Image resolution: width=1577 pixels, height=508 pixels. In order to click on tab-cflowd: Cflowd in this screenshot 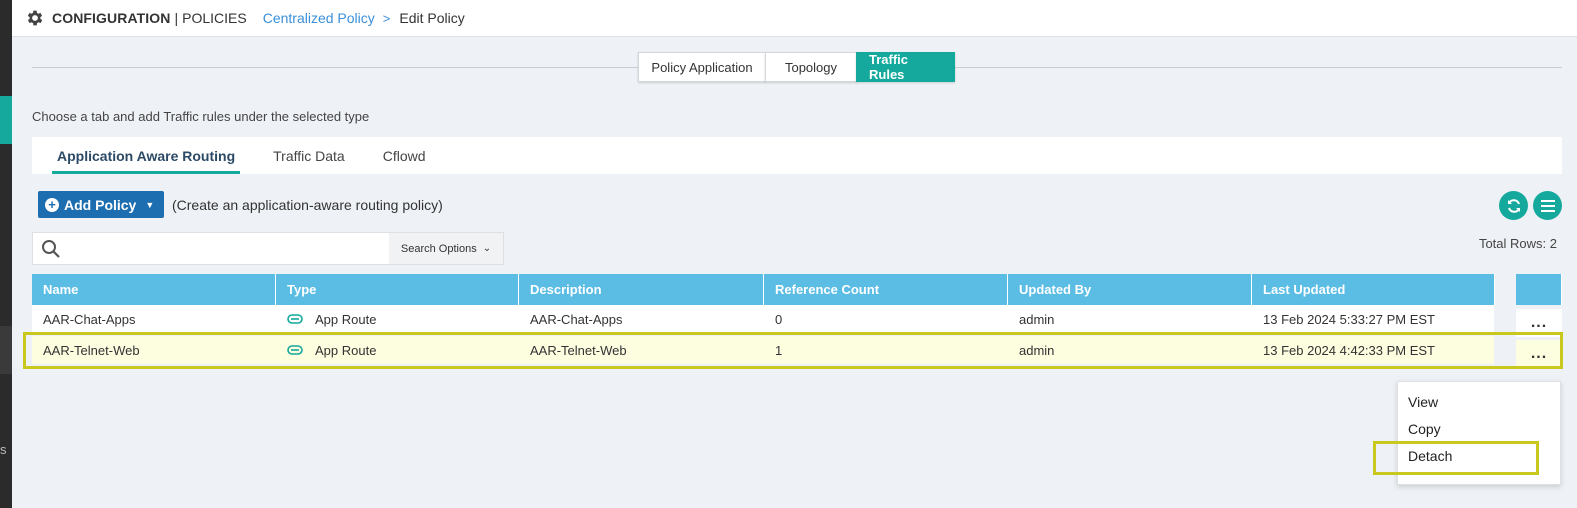, I will do `click(404, 155)`.